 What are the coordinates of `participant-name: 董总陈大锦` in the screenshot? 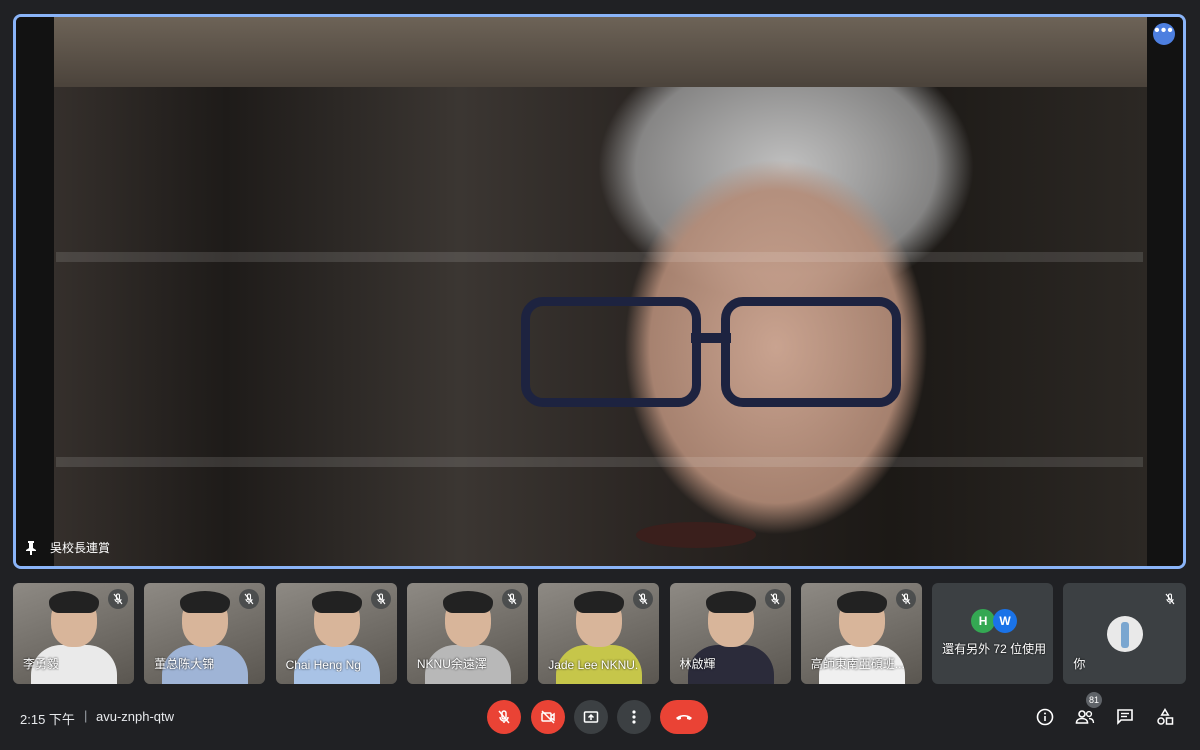 It's located at (184, 664).